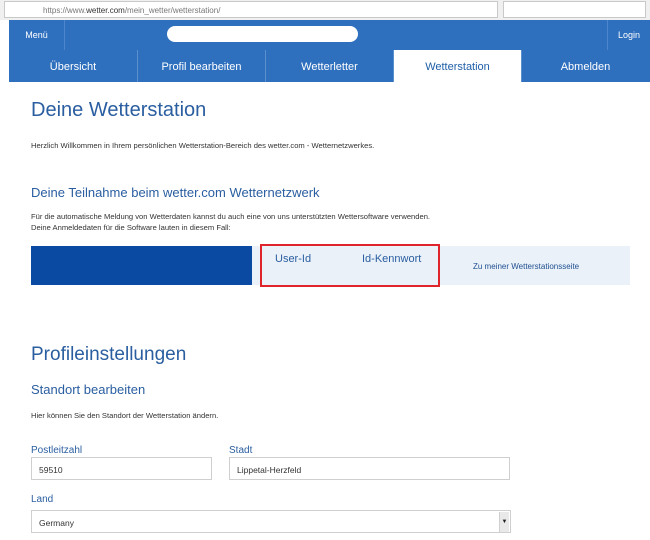  Describe the element at coordinates (73, 66) in the screenshot. I see `tab-uebersicht: Übersicht` at that location.